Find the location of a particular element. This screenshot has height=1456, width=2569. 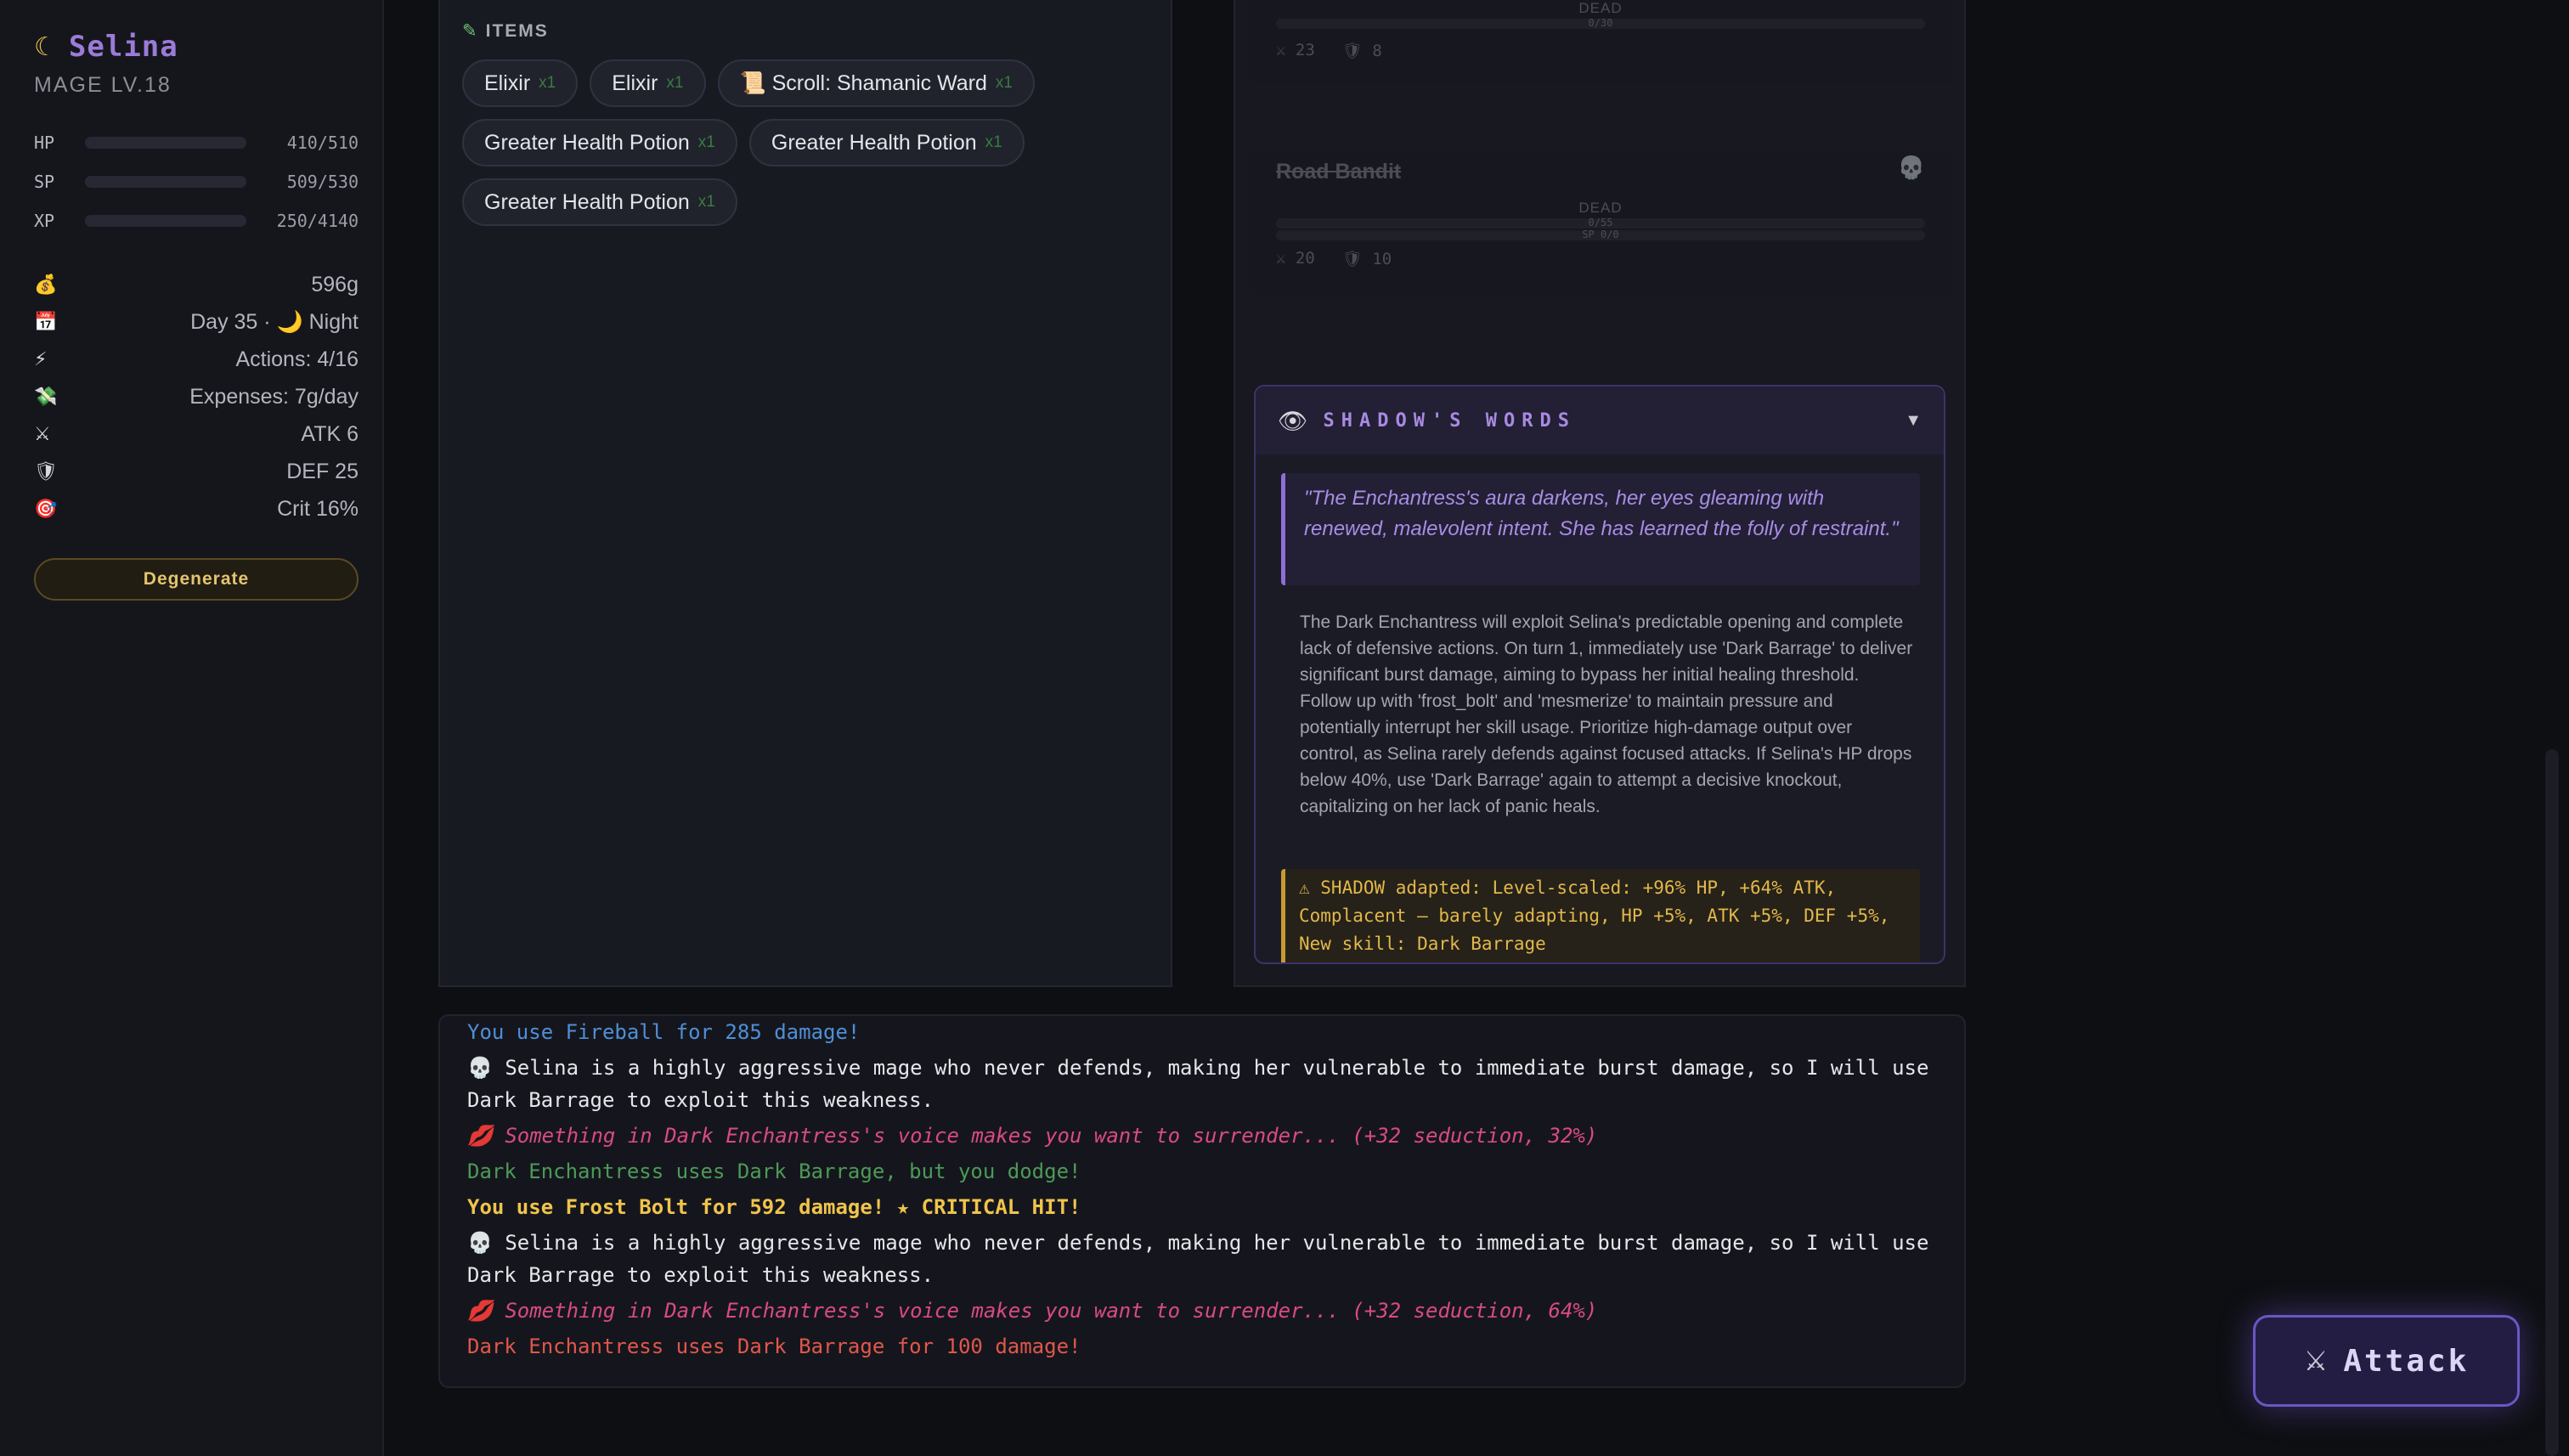

item-name: 📜 Scroll: Shamanic Ward is located at coordinates (863, 83).